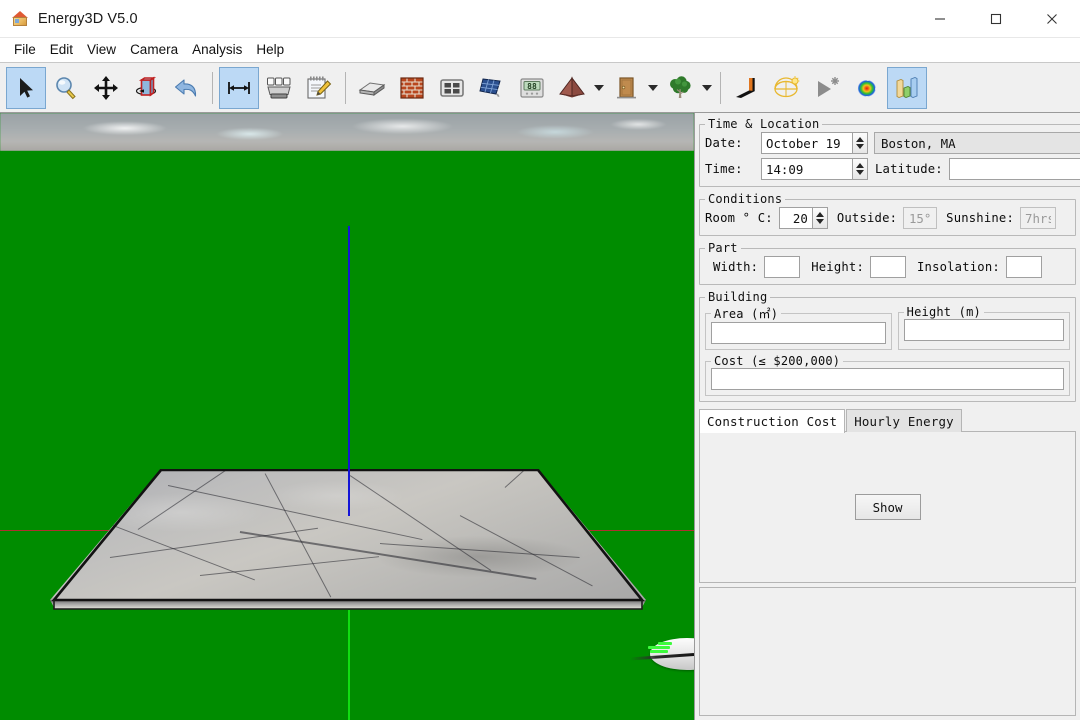 The image size is (1080, 720). What do you see at coordinates (61, 50) in the screenshot?
I see `menu-edit: Edit` at bounding box center [61, 50].